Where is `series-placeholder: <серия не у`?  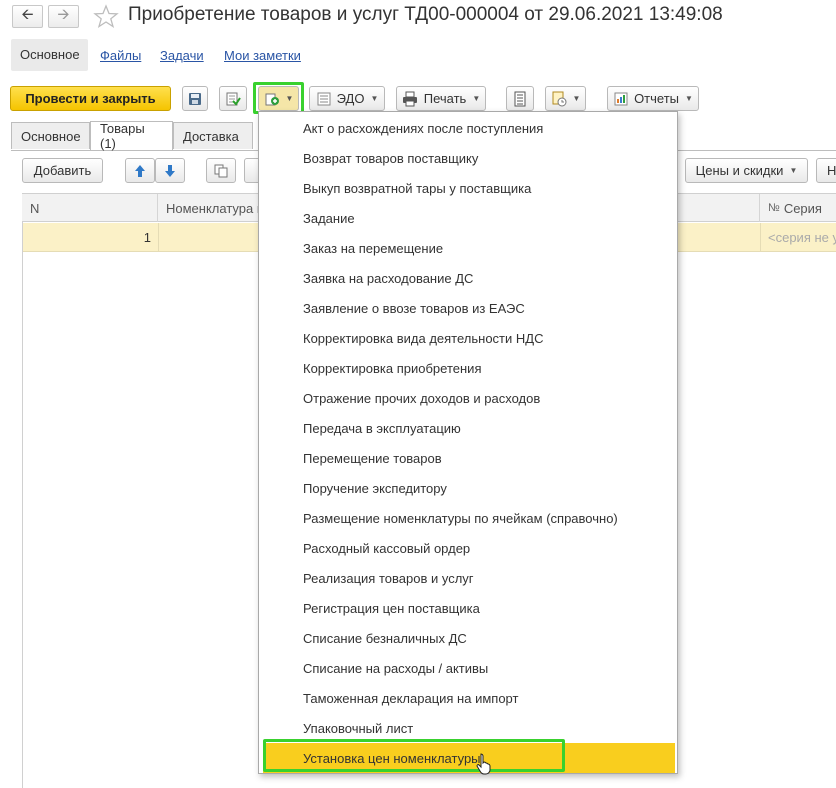
series-placeholder: <серия не у is located at coordinates (802, 237).